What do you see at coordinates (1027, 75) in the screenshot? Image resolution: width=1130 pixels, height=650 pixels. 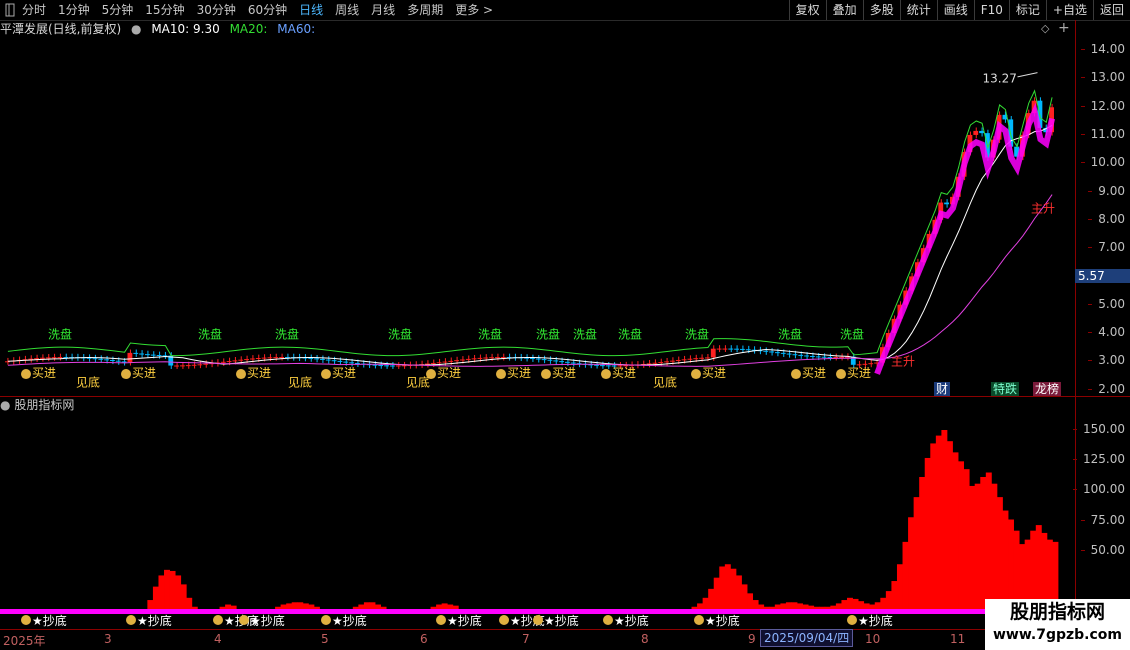 I see `high-price-arrow` at bounding box center [1027, 75].